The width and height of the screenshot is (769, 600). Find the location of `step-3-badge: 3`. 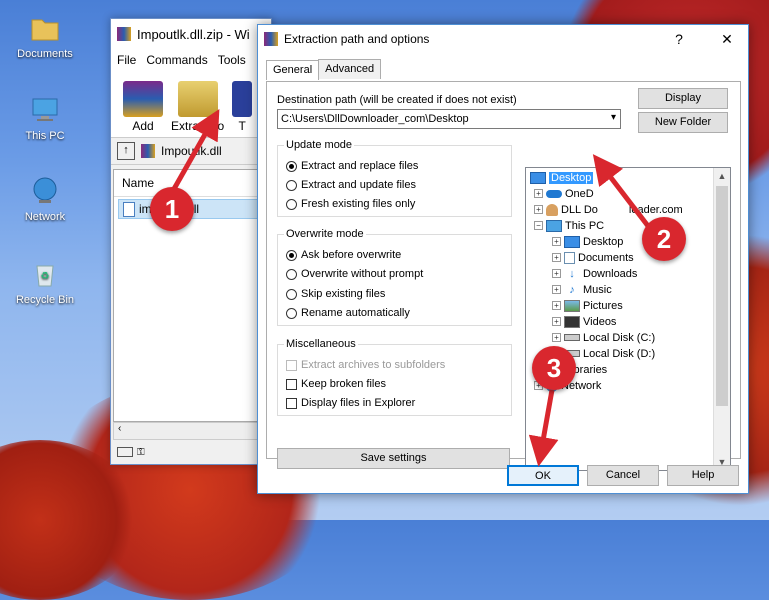

step-3-badge: 3 is located at coordinates (554, 368).